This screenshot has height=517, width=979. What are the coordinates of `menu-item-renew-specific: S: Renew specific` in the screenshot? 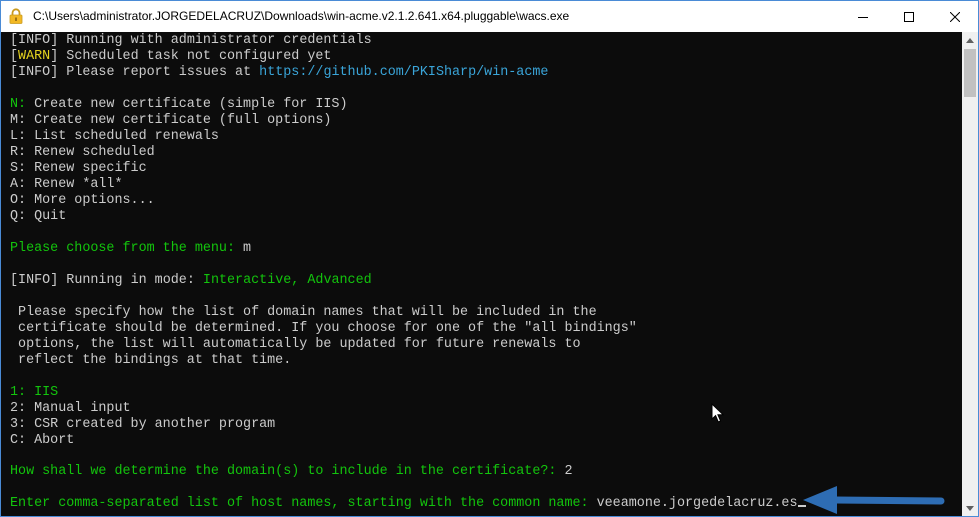 It's located at (78, 169).